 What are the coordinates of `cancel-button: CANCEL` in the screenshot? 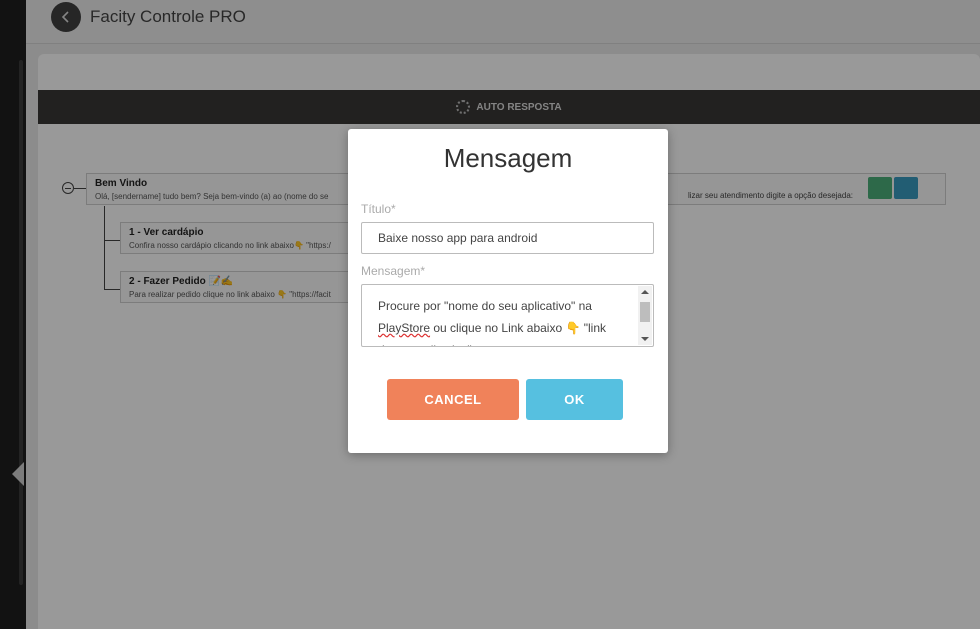 It's located at (453, 399).